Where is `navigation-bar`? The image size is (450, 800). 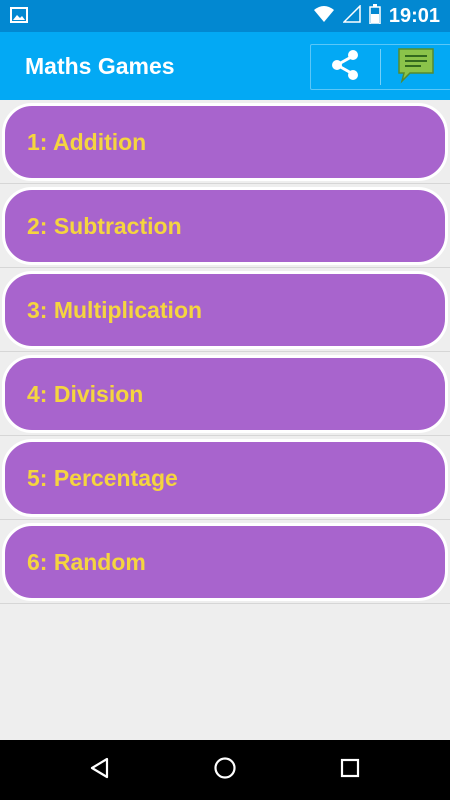 navigation-bar is located at coordinates (225, 770).